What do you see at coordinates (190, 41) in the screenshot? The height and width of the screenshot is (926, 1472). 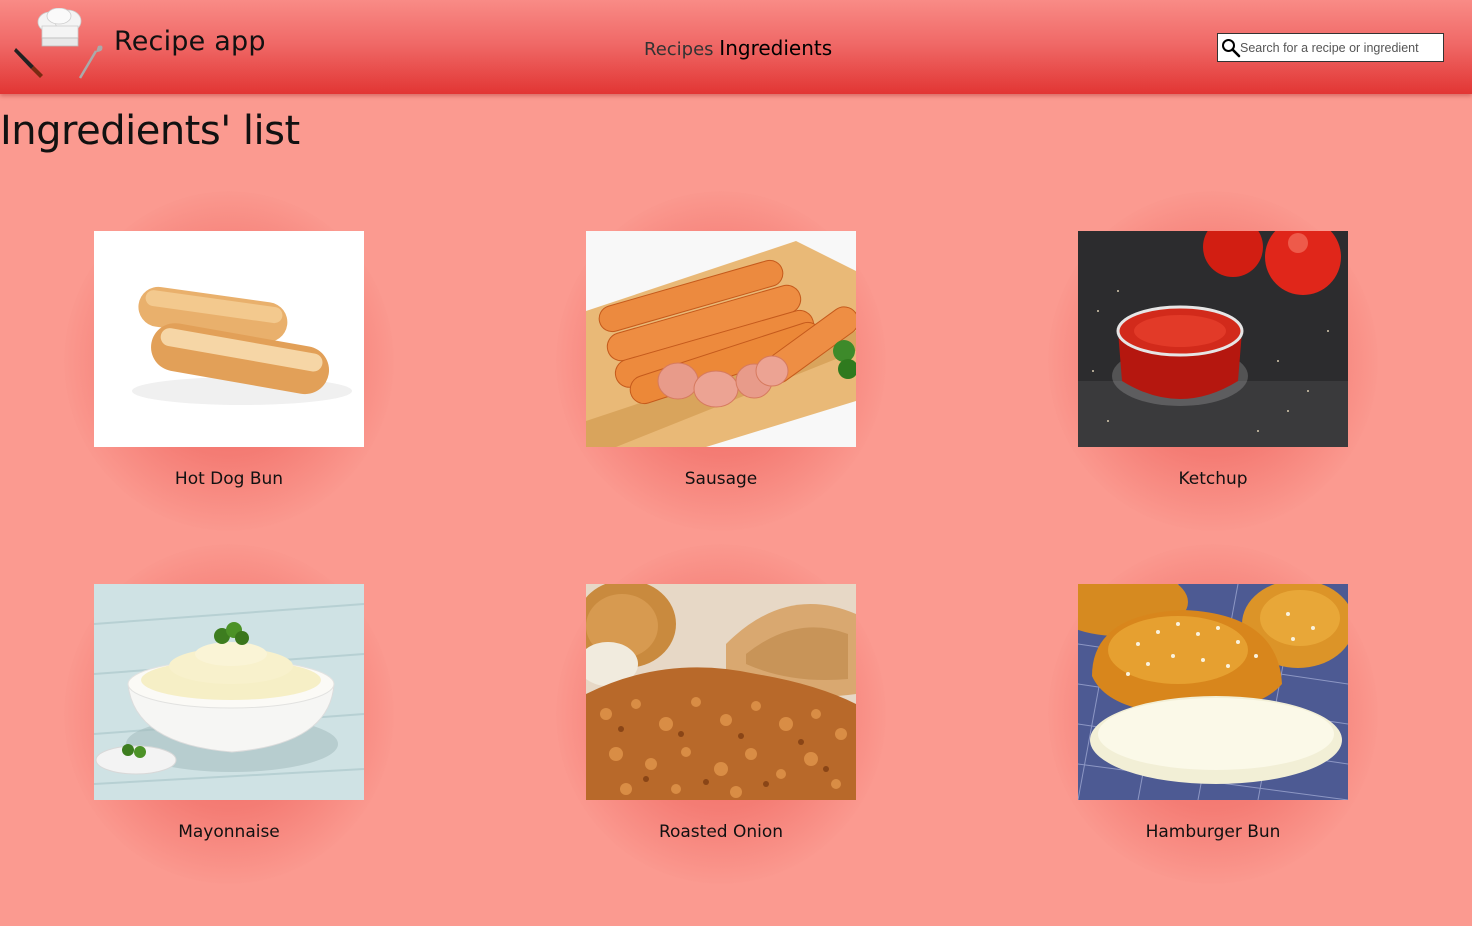 I see `app-title: Recipe app` at bounding box center [190, 41].